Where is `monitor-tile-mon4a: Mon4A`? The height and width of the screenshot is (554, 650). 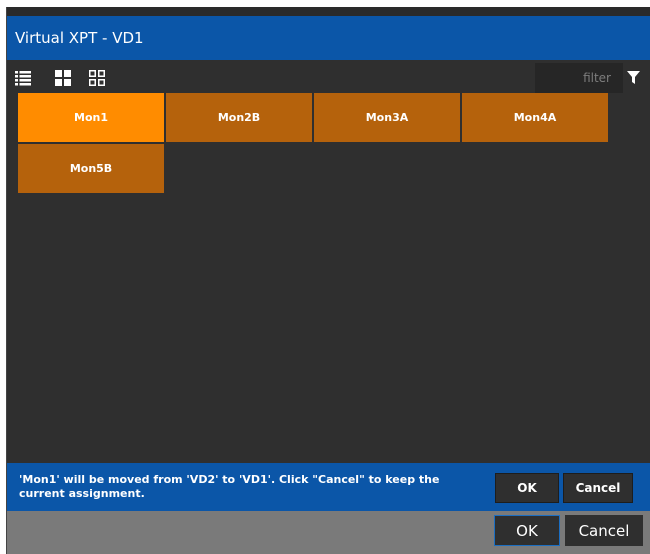
monitor-tile-mon4a: Mon4A is located at coordinates (535, 117).